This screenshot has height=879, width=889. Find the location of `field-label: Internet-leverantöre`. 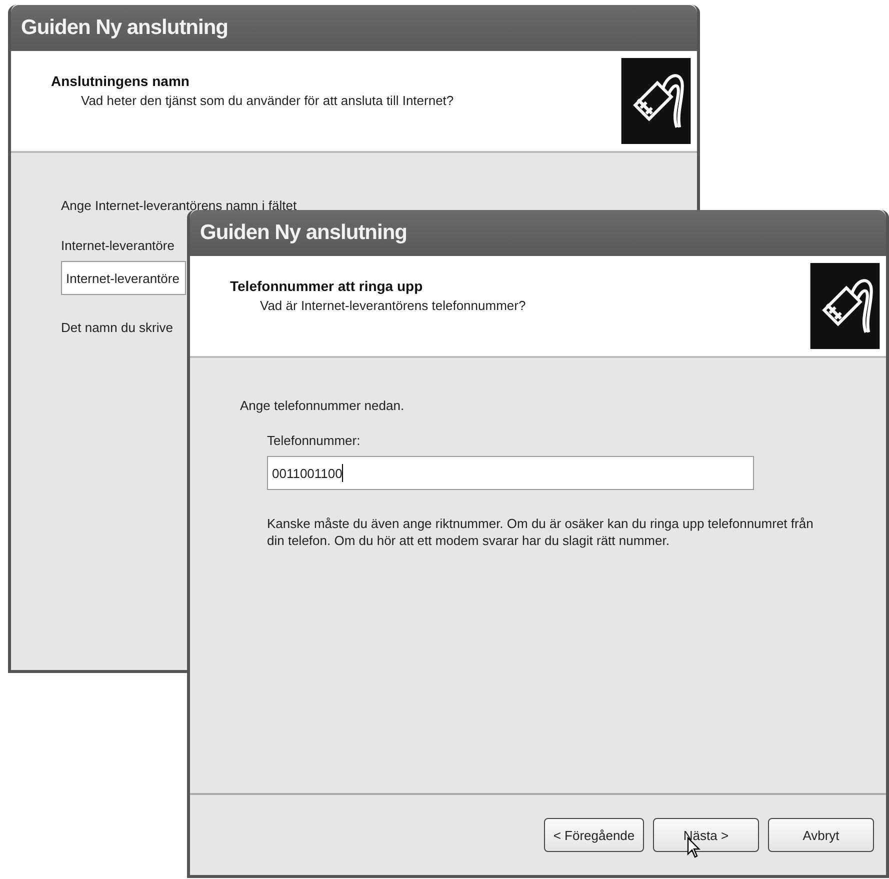

field-label: Internet-leverantöre is located at coordinates (118, 245).